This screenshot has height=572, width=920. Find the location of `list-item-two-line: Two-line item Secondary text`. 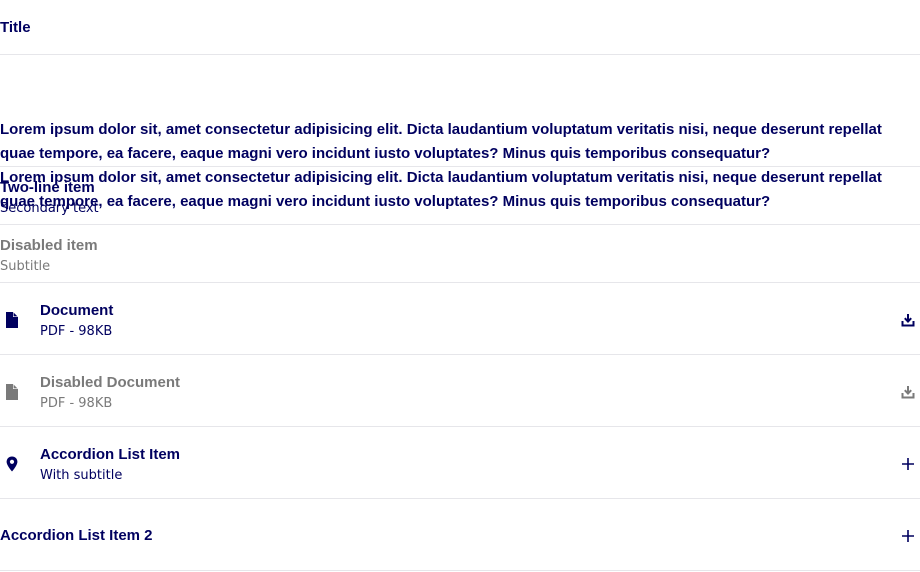

list-item-two-line: Two-line item Secondary text is located at coordinates (460, 196).